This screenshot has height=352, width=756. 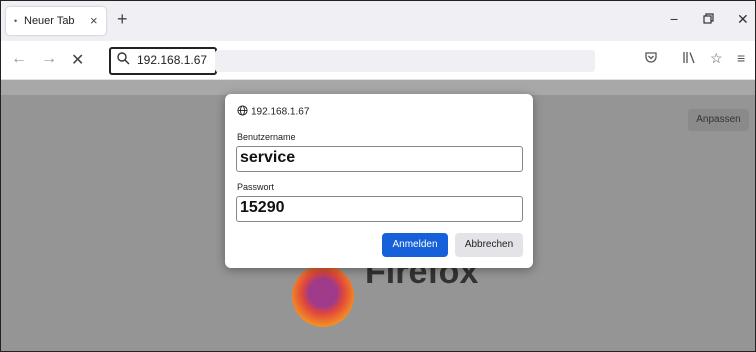 I want to click on stop-loading-icon: ✕, so click(x=77, y=60).